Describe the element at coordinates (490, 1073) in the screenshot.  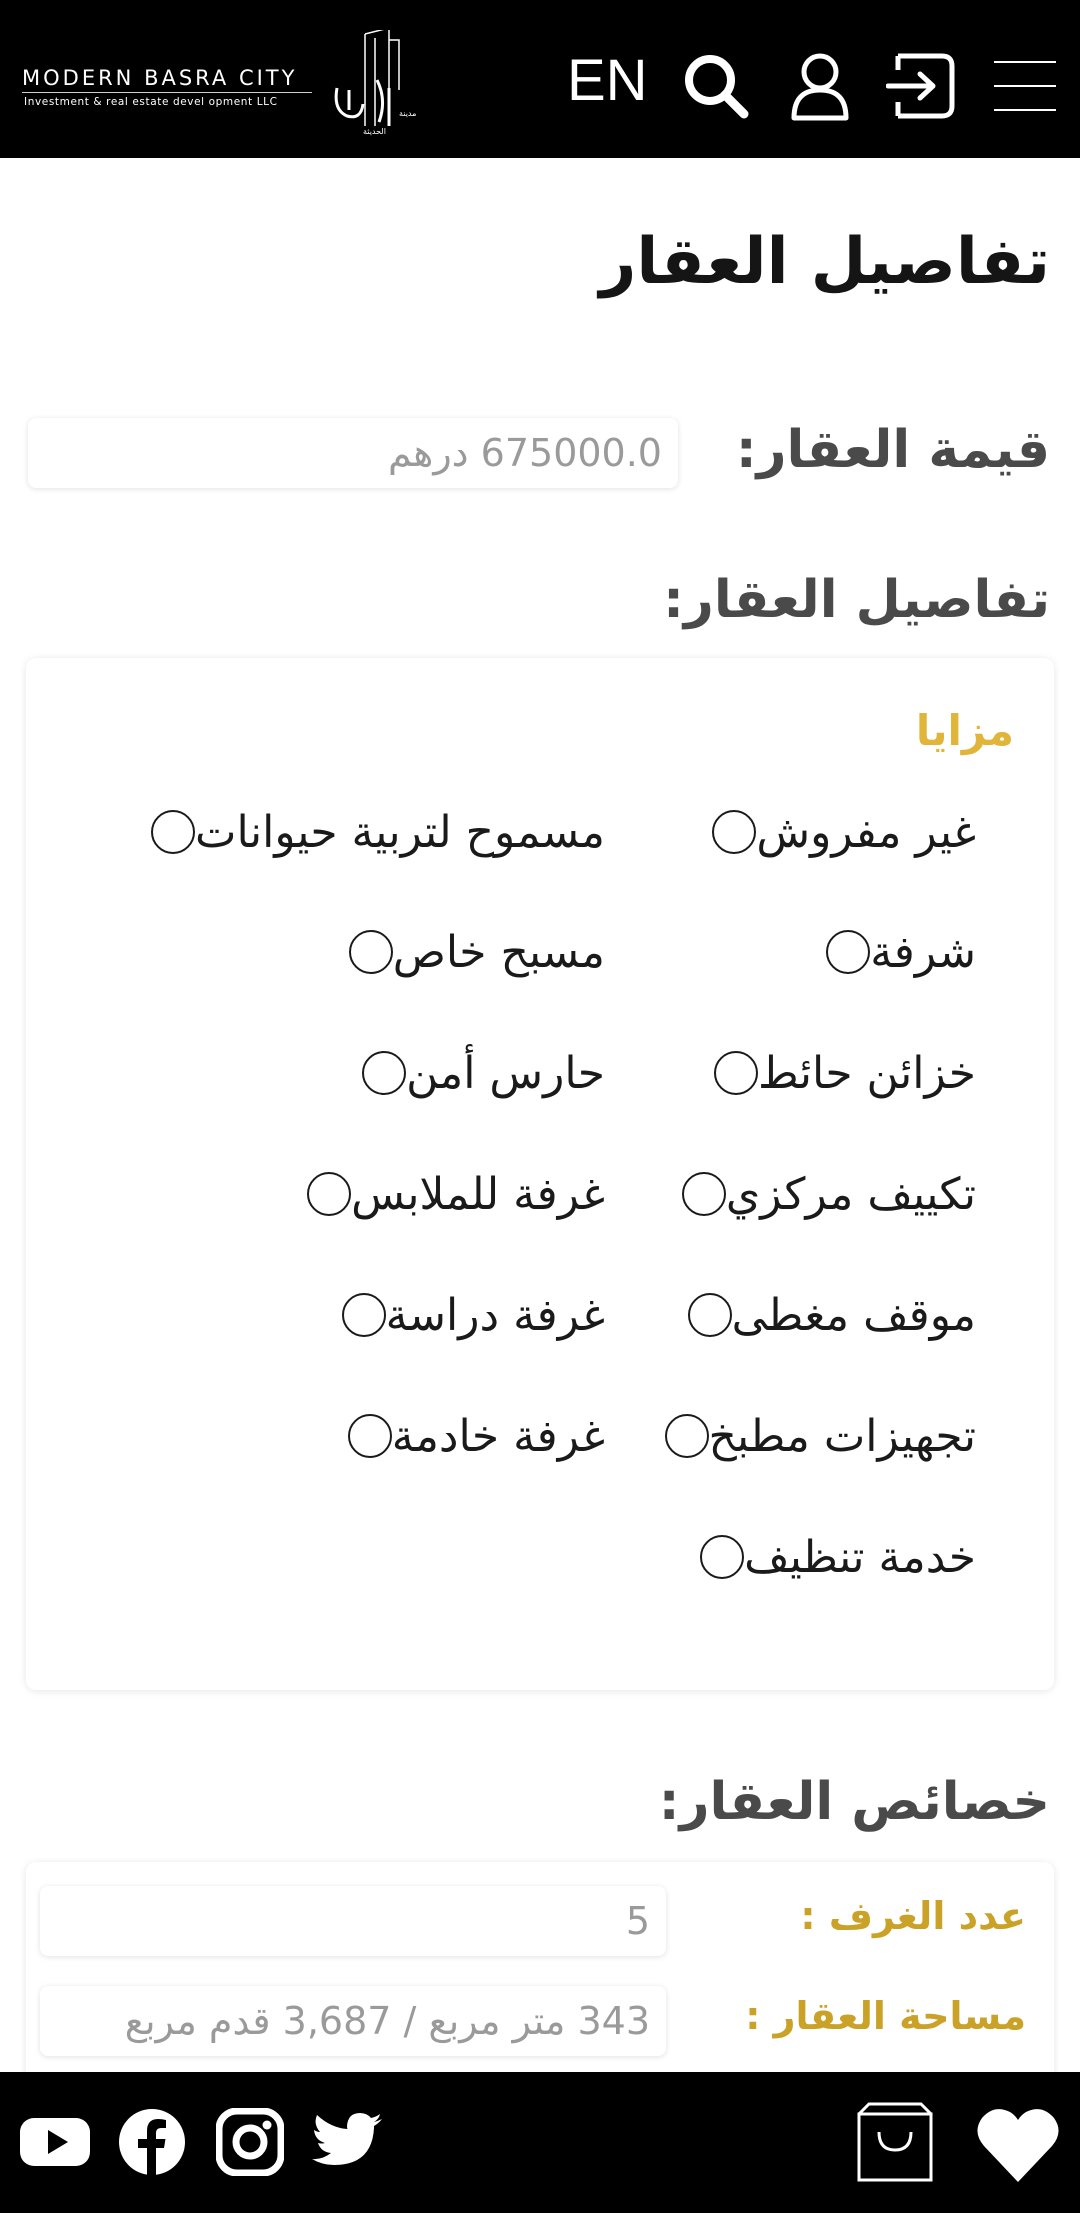
I see `feature-option-security: حارس أمن` at that location.